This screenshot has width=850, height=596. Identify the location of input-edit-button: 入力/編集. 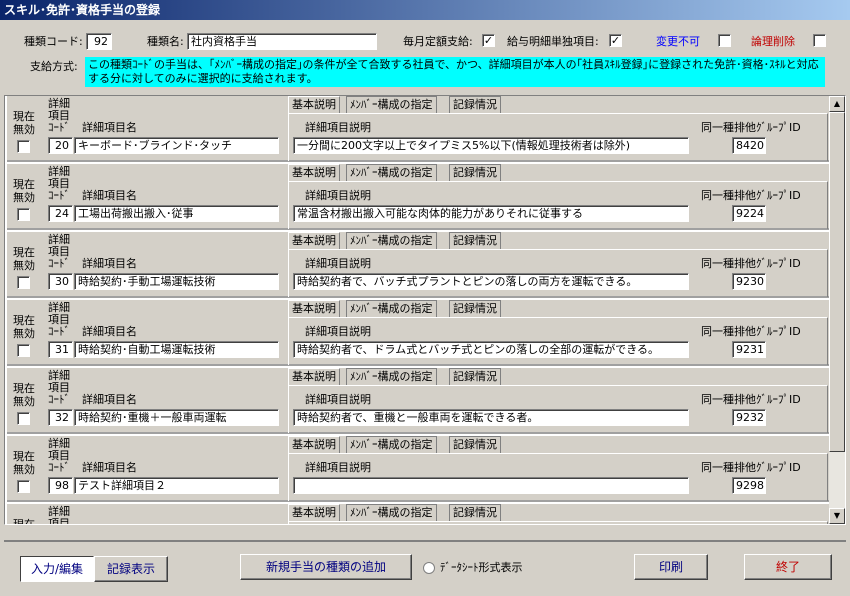
(57, 569).